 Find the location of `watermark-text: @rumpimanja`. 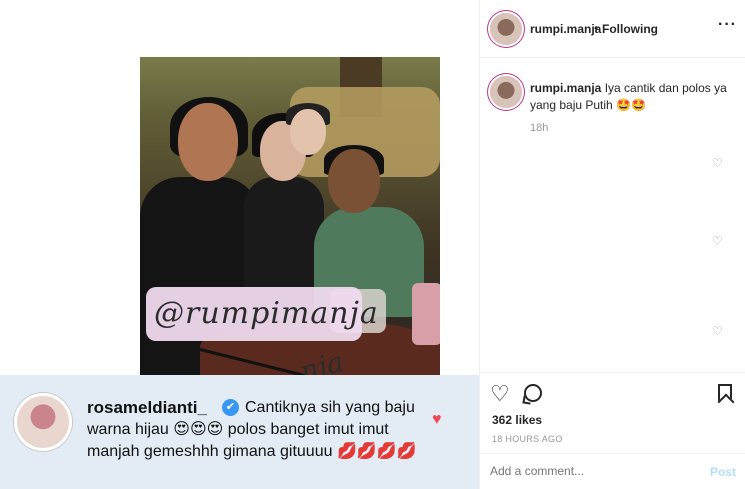

watermark-text: @rumpimanja is located at coordinates (266, 313).